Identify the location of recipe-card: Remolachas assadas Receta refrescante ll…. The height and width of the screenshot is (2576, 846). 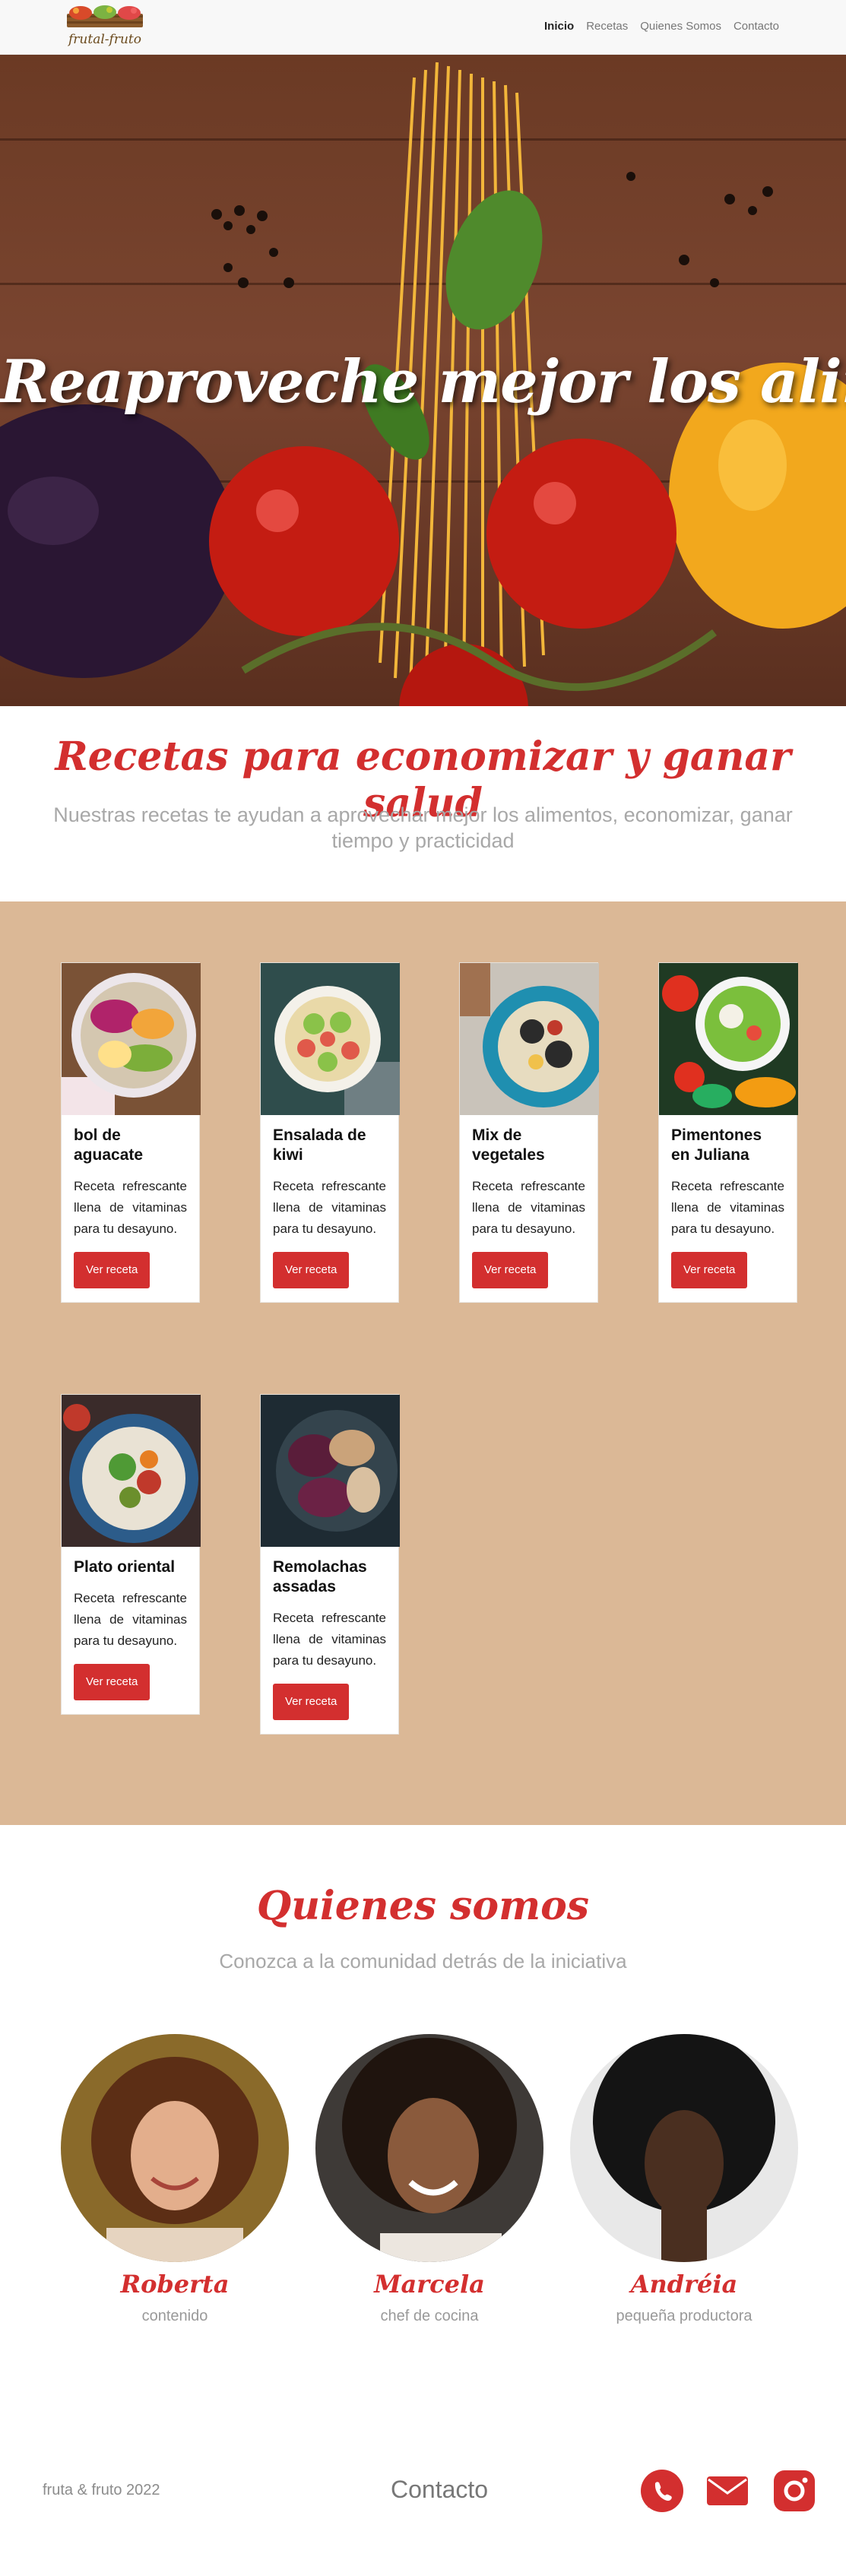
(330, 1565).